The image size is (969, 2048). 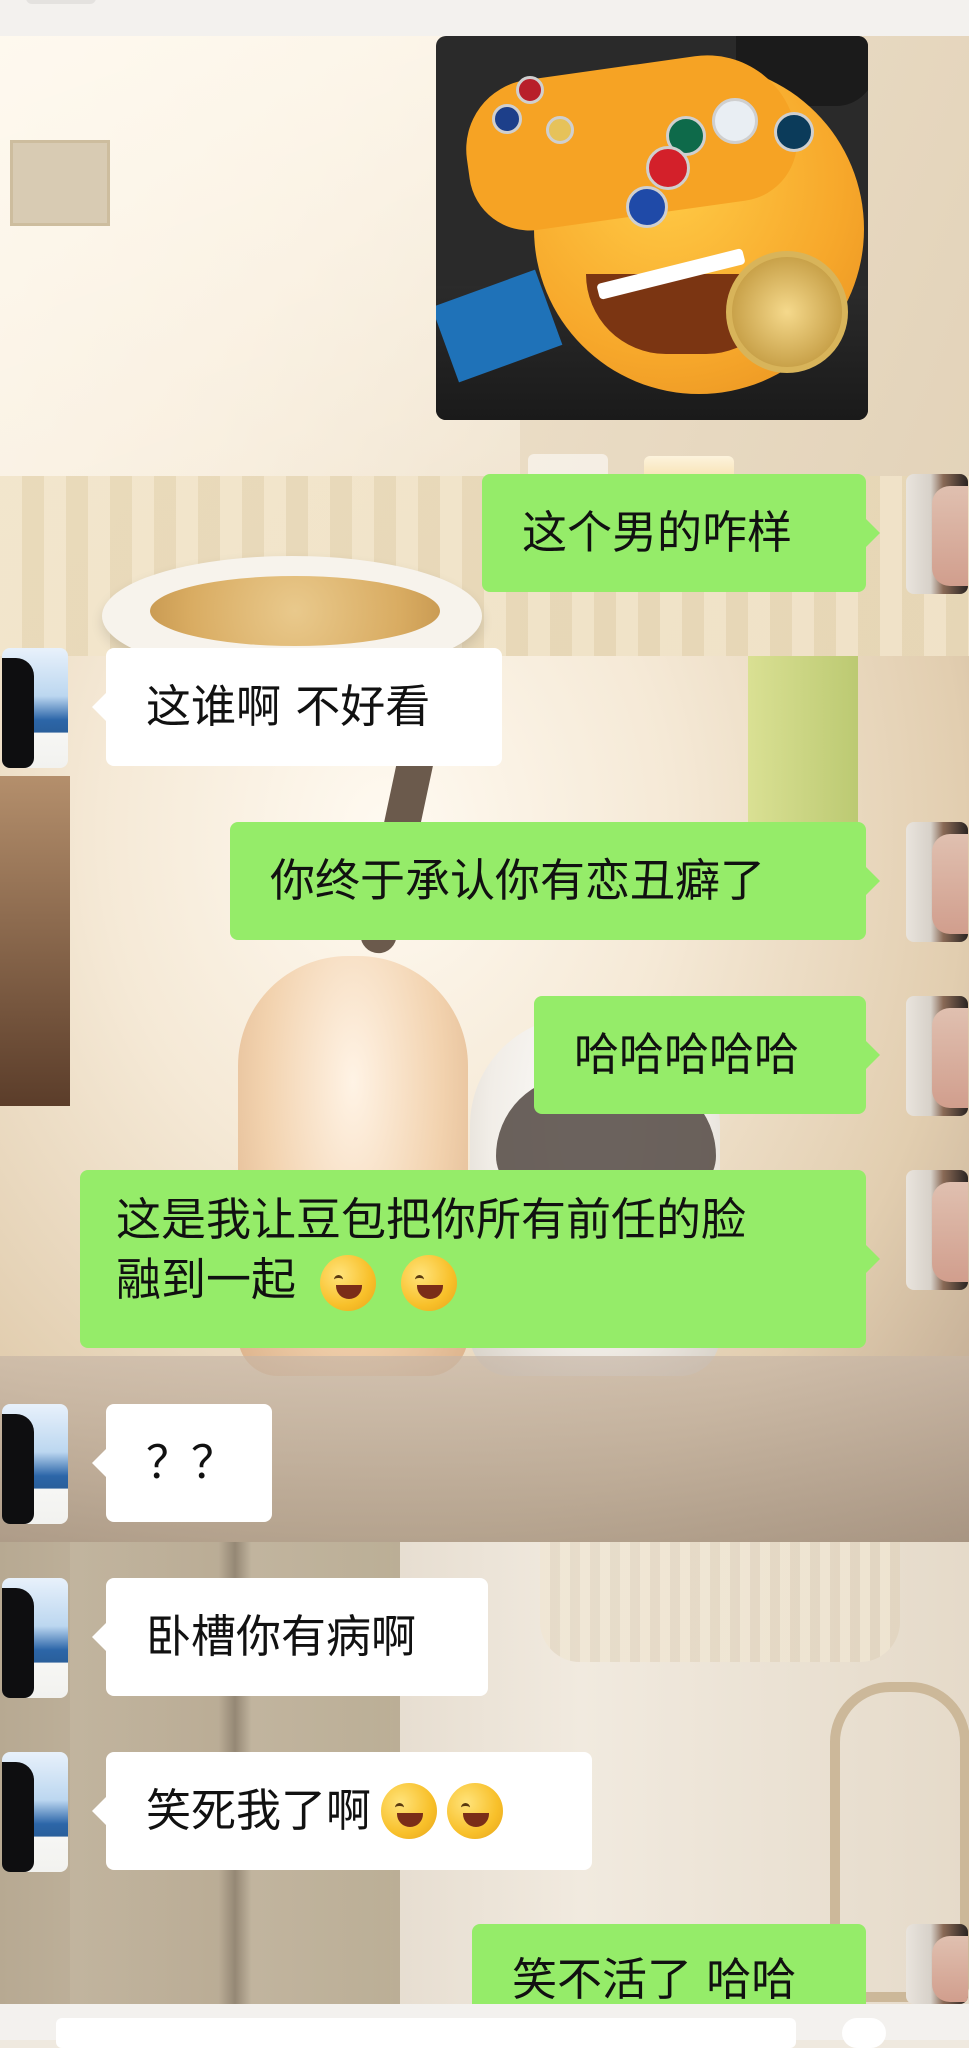 I want to click on message-text-line: 融到一起, so click(x=206, y=1279).